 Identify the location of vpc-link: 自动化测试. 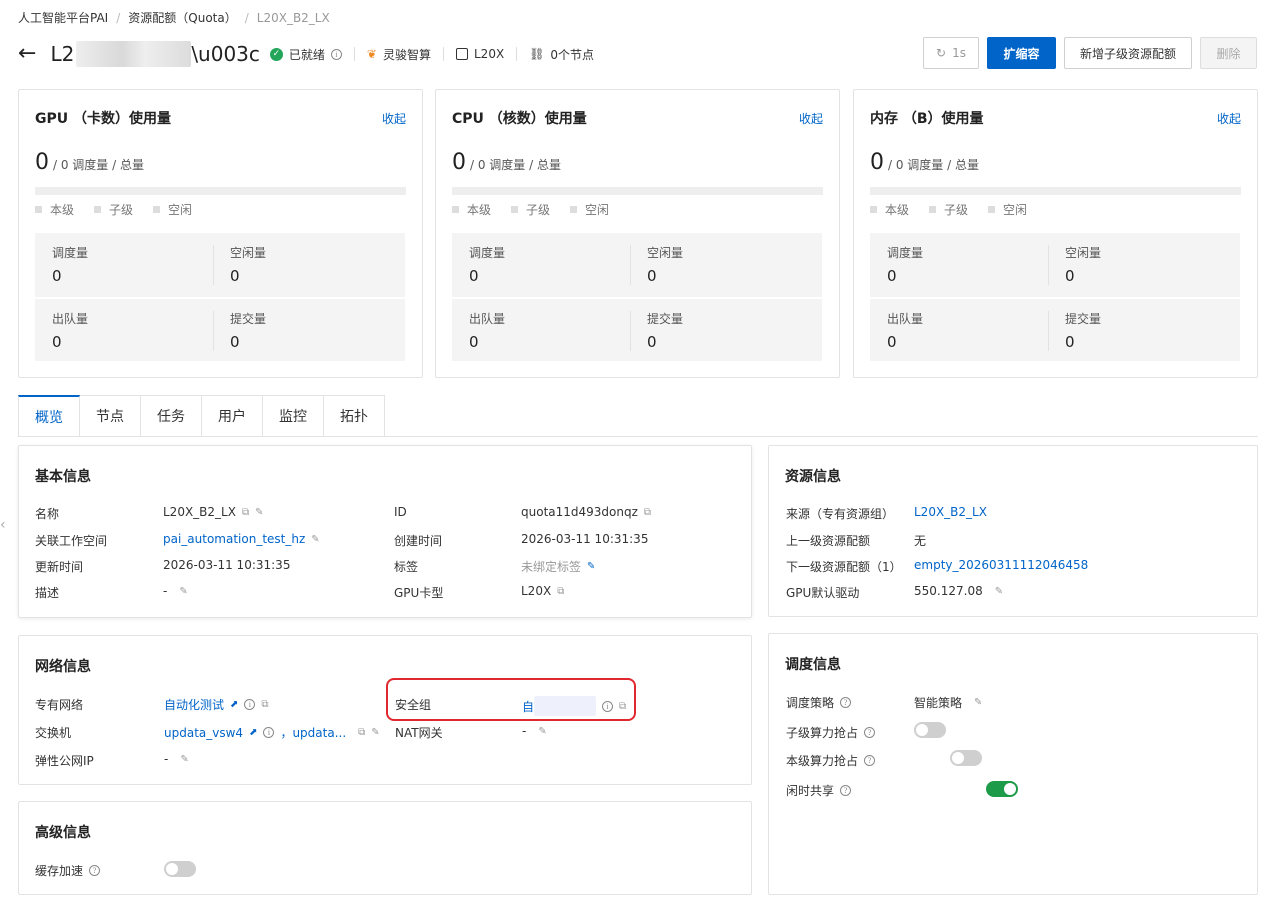
(194, 704).